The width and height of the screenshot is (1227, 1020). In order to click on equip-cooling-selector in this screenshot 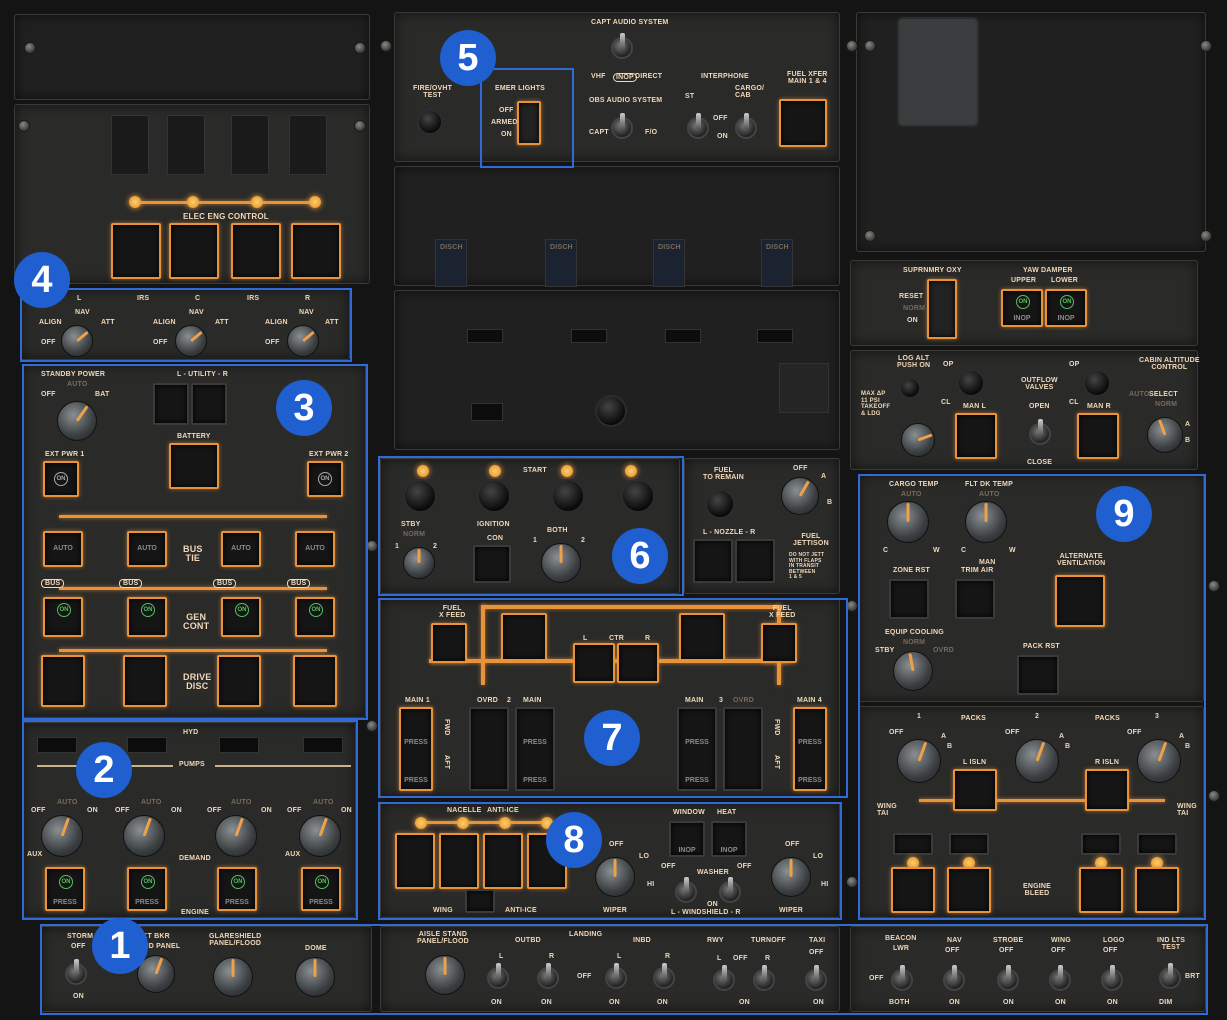, I will do `click(913, 671)`.